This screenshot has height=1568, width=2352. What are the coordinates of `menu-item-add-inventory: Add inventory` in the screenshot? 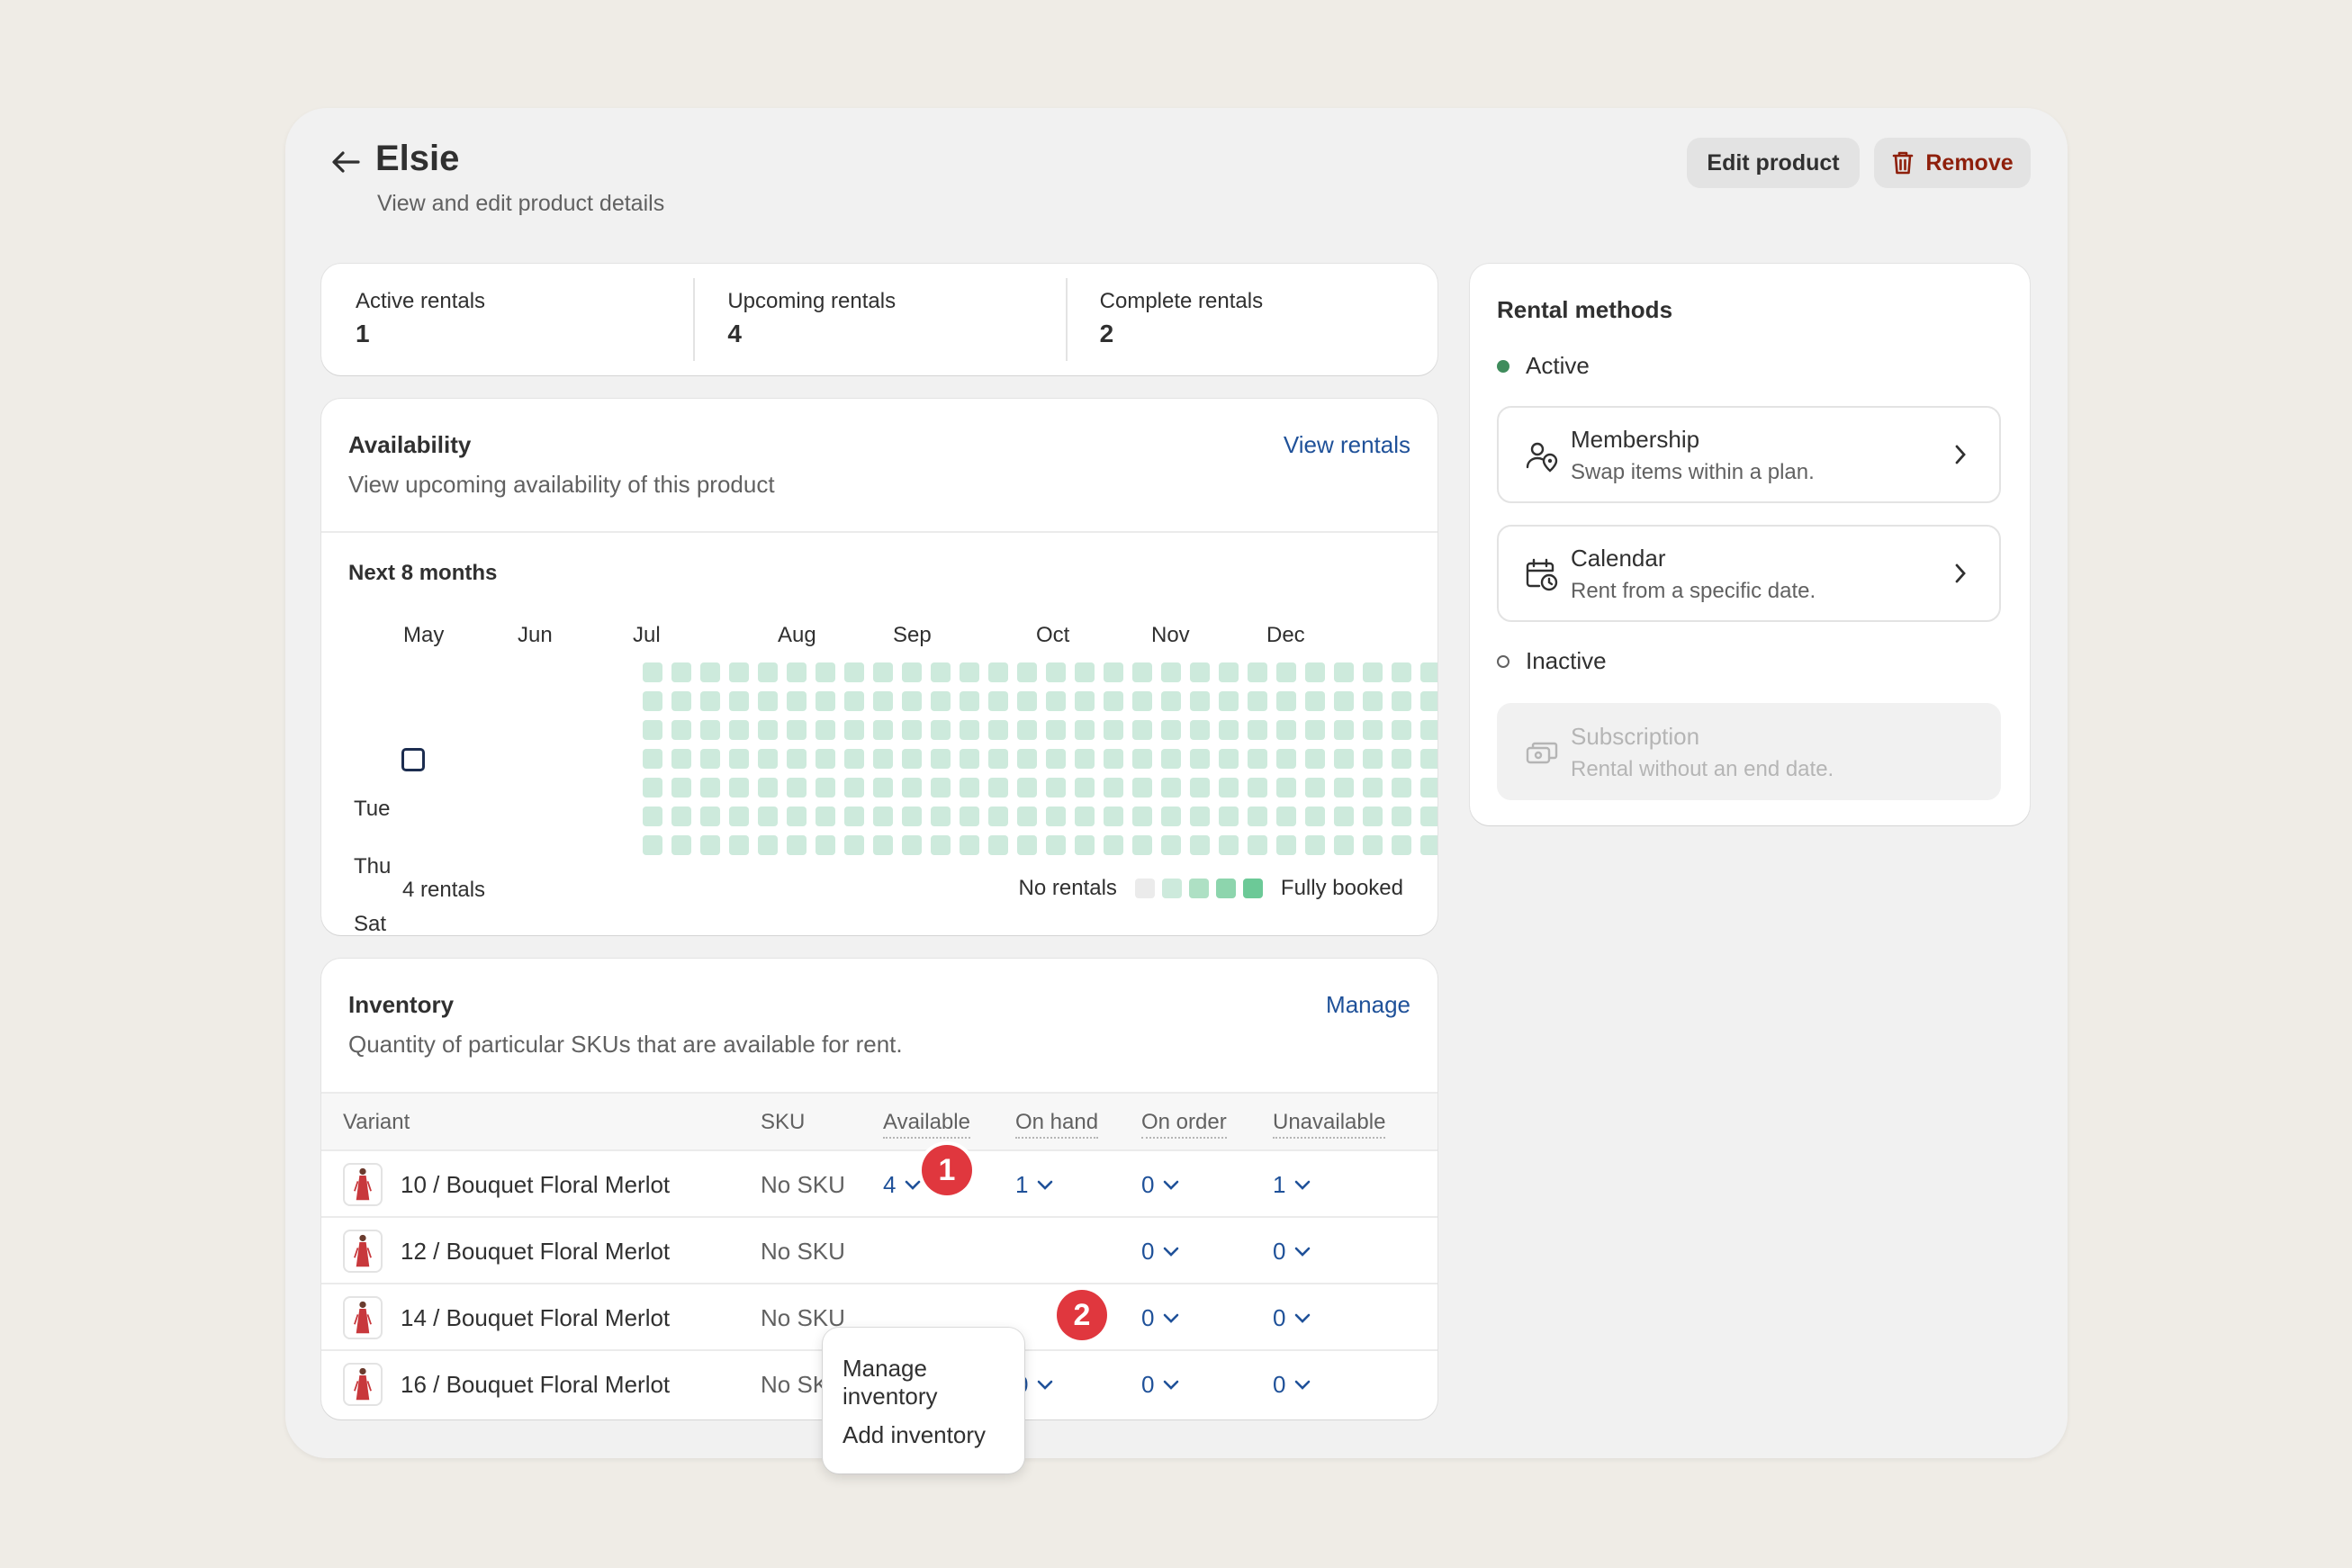 It's located at (915, 1435).